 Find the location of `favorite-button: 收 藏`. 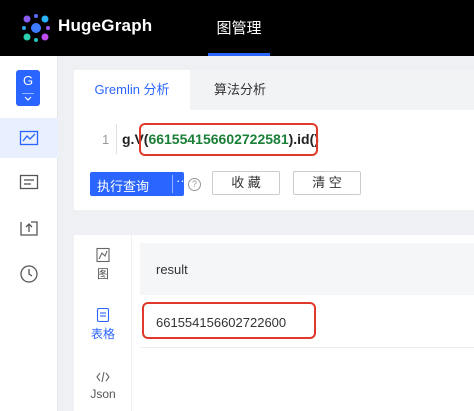

favorite-button: 收 藏 is located at coordinates (246, 183).